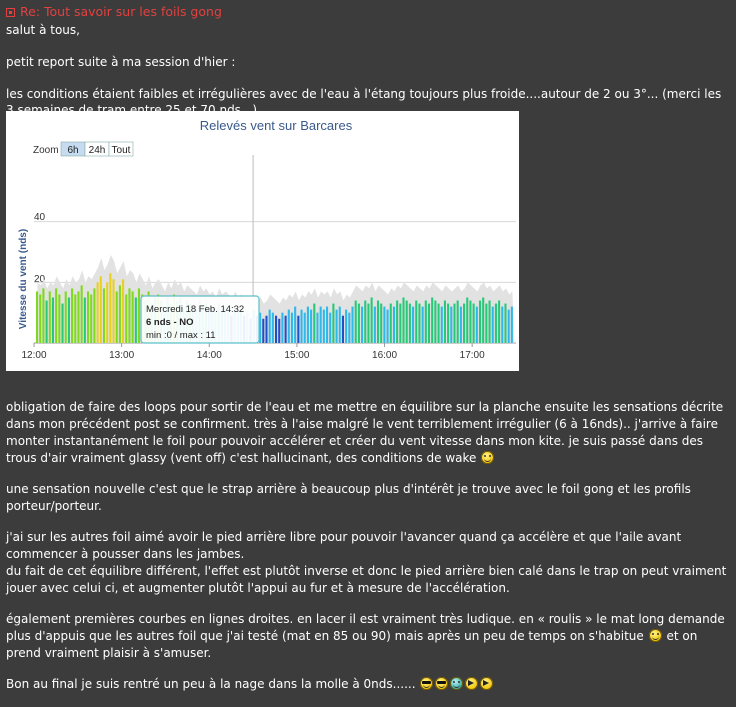 This screenshot has width=736, height=707. What do you see at coordinates (121, 62) in the screenshot?
I see `intro-text: petit report suite à ma session d'hier :` at bounding box center [121, 62].